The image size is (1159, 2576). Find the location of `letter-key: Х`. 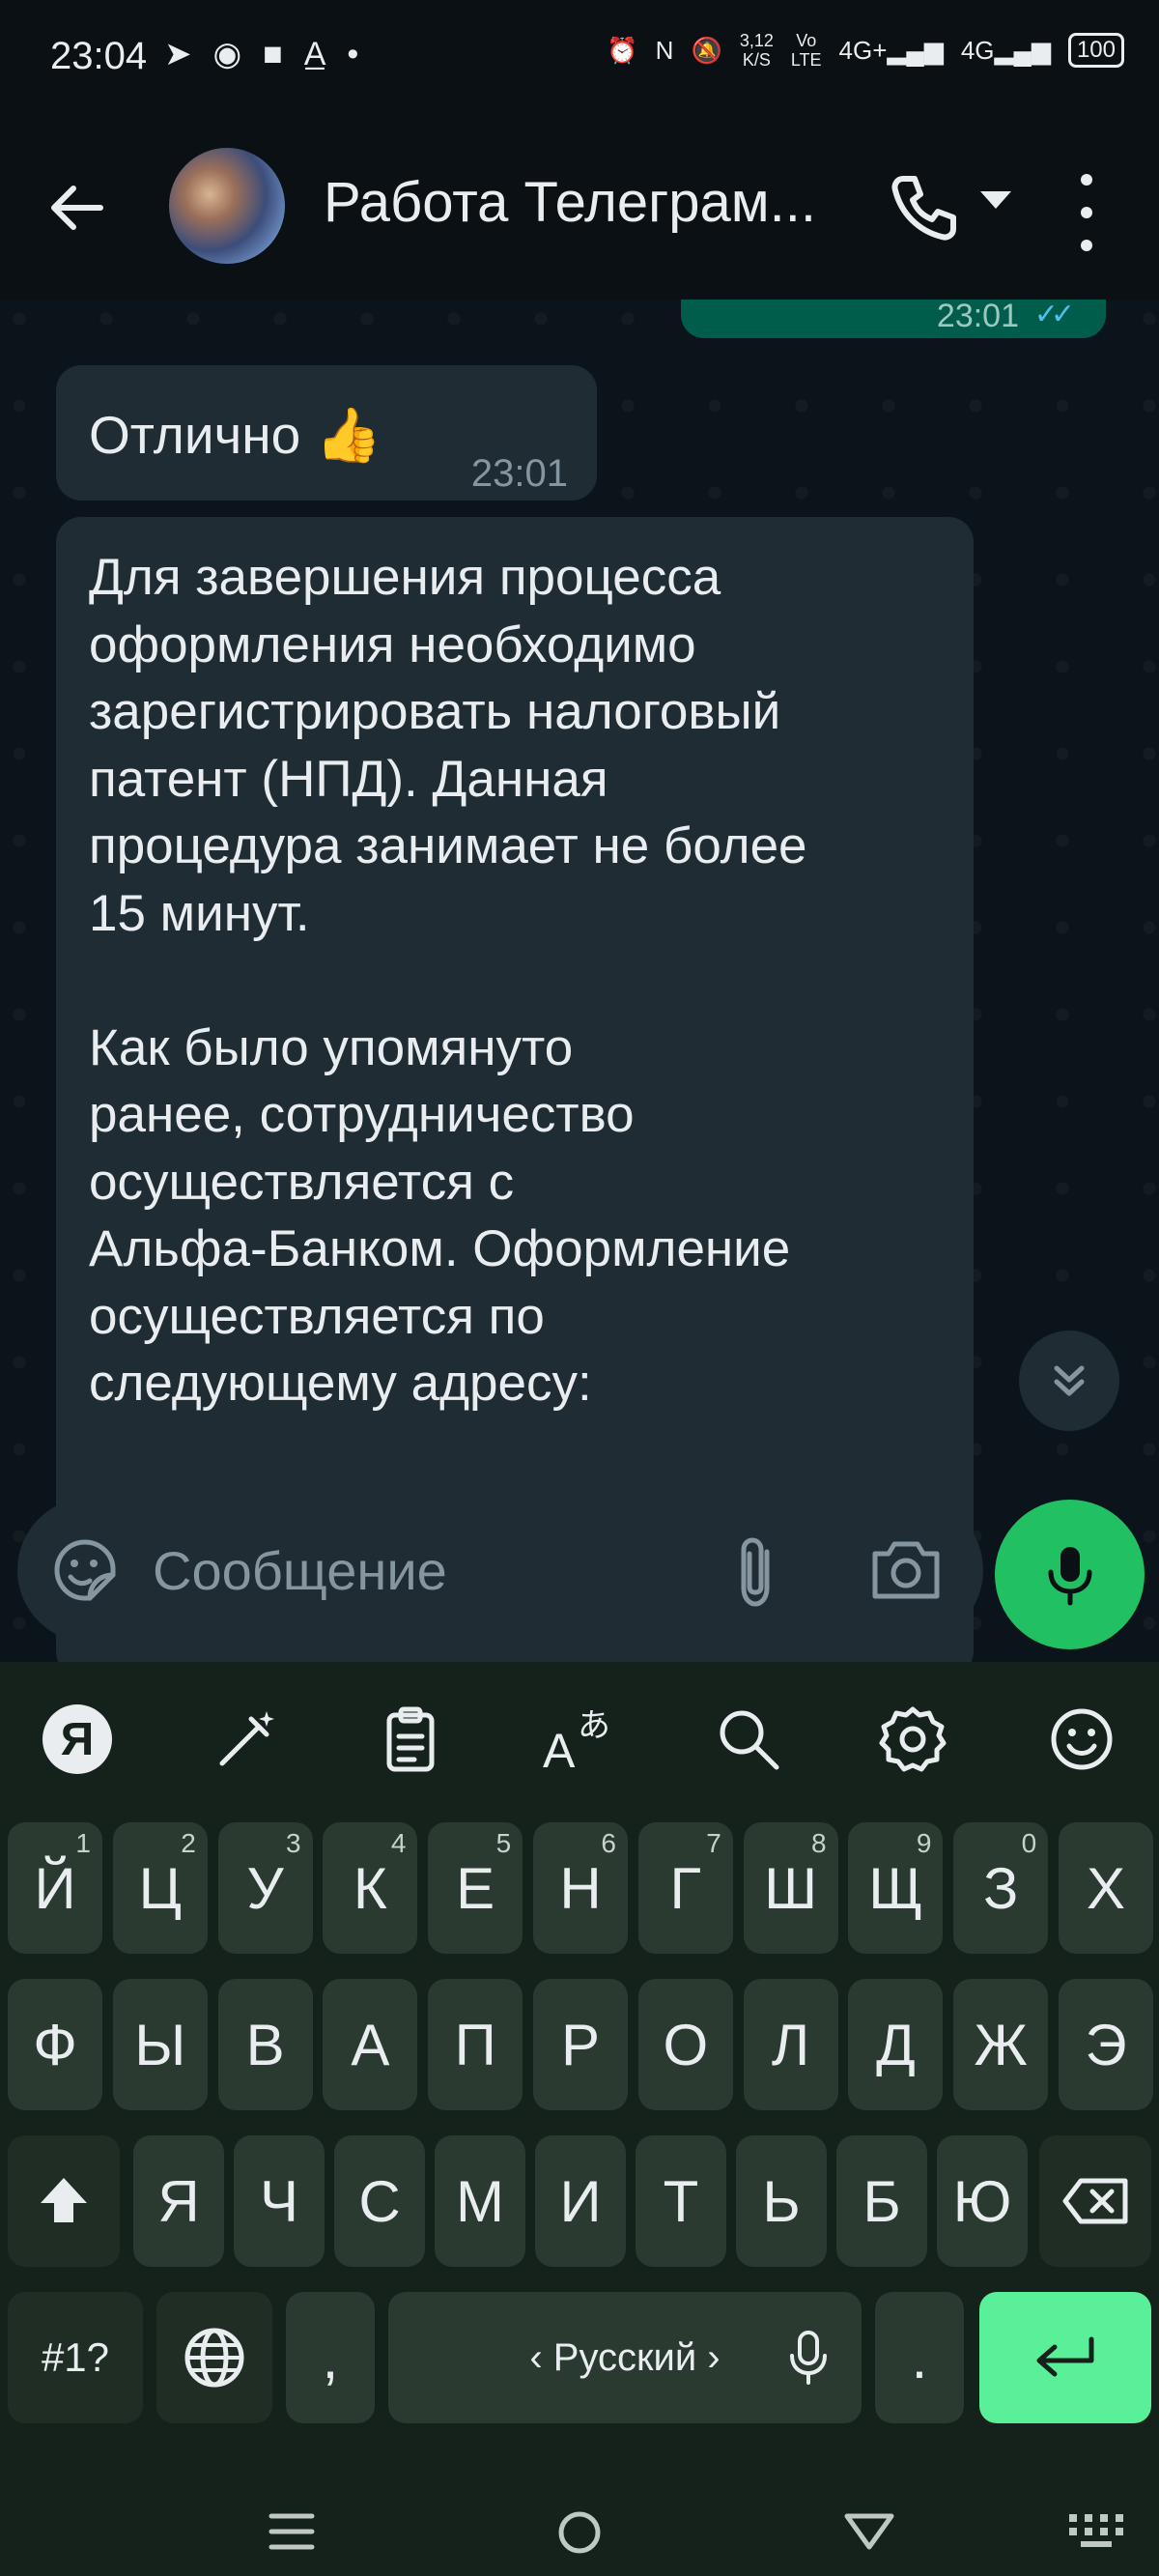

letter-key: Х is located at coordinates (1106, 1888).